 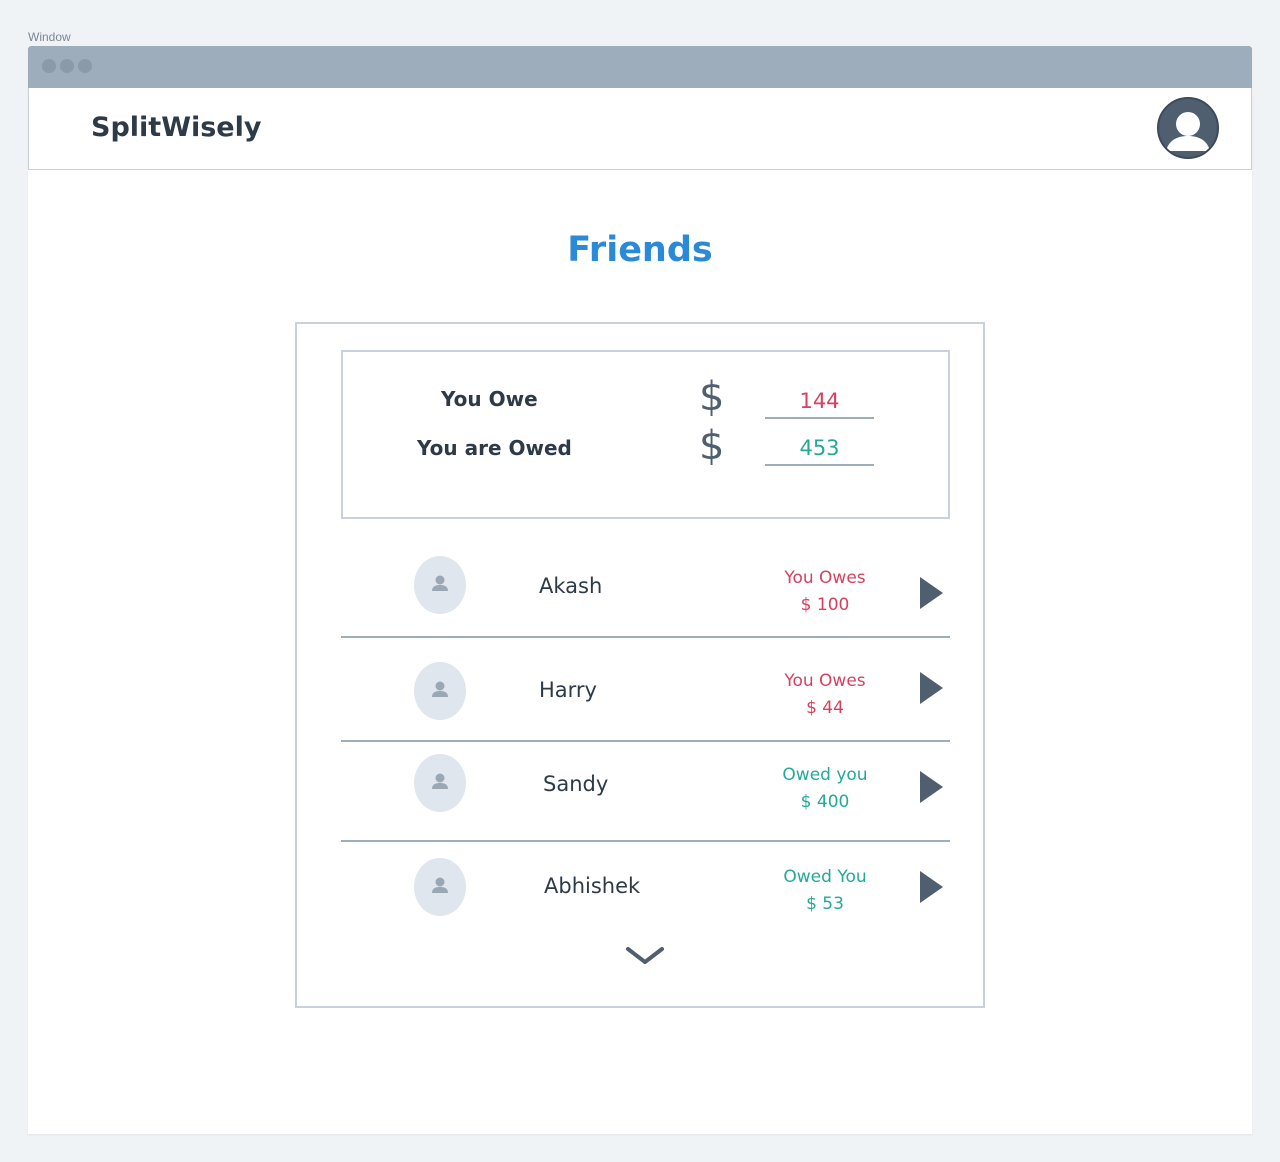 I want to click on app-header: SplitWisely, so click(x=640, y=129).